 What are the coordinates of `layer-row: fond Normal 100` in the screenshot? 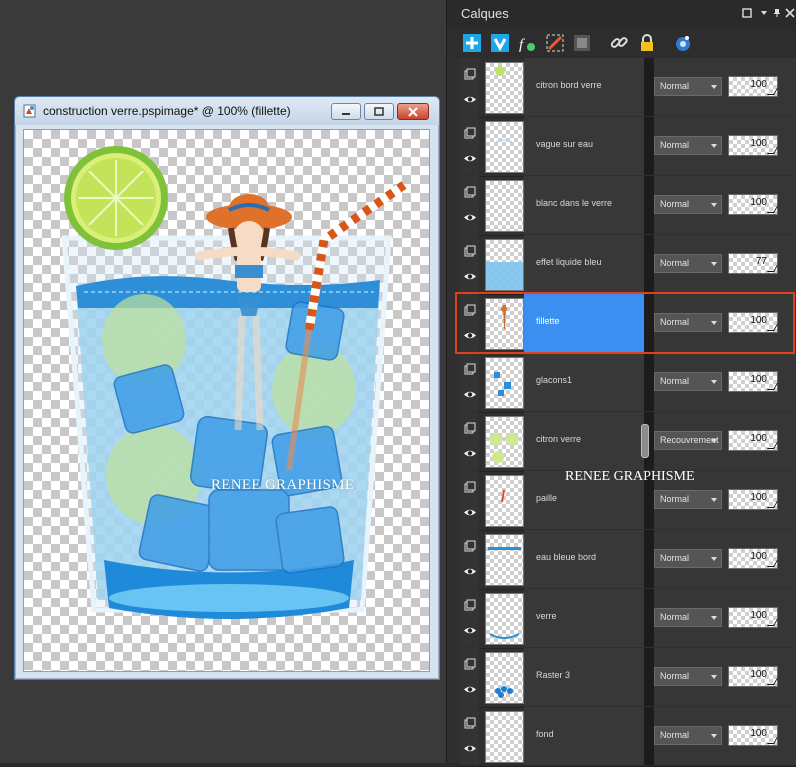 It's located at (628, 737).